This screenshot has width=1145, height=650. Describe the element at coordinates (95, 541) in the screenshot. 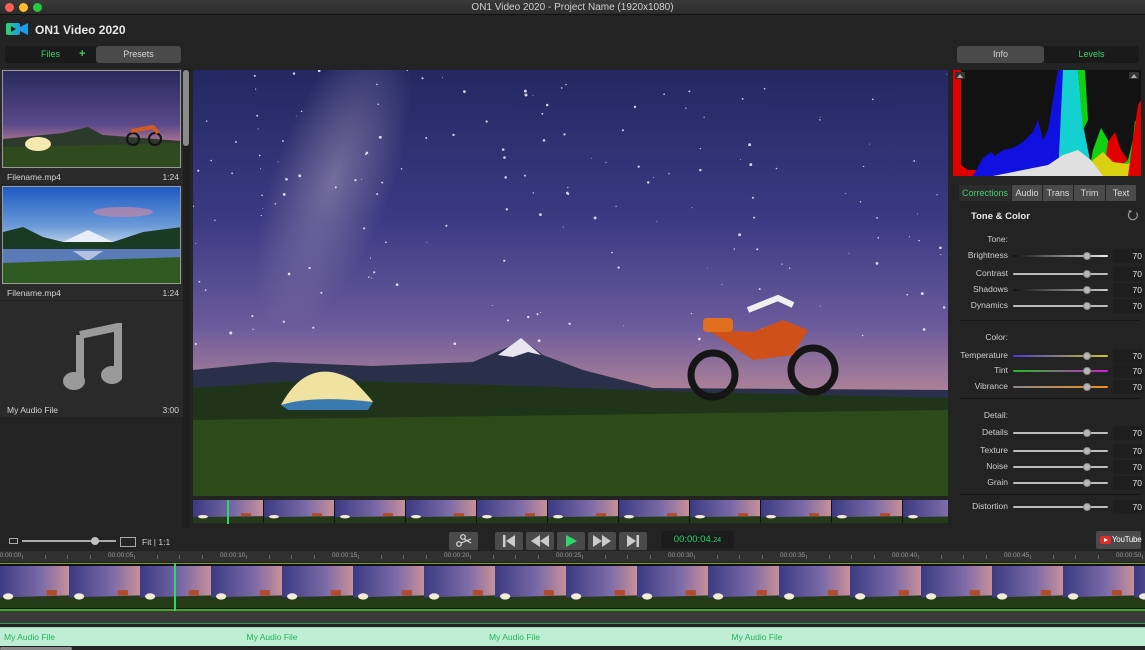

I see `timeline-zoom-knob` at that location.